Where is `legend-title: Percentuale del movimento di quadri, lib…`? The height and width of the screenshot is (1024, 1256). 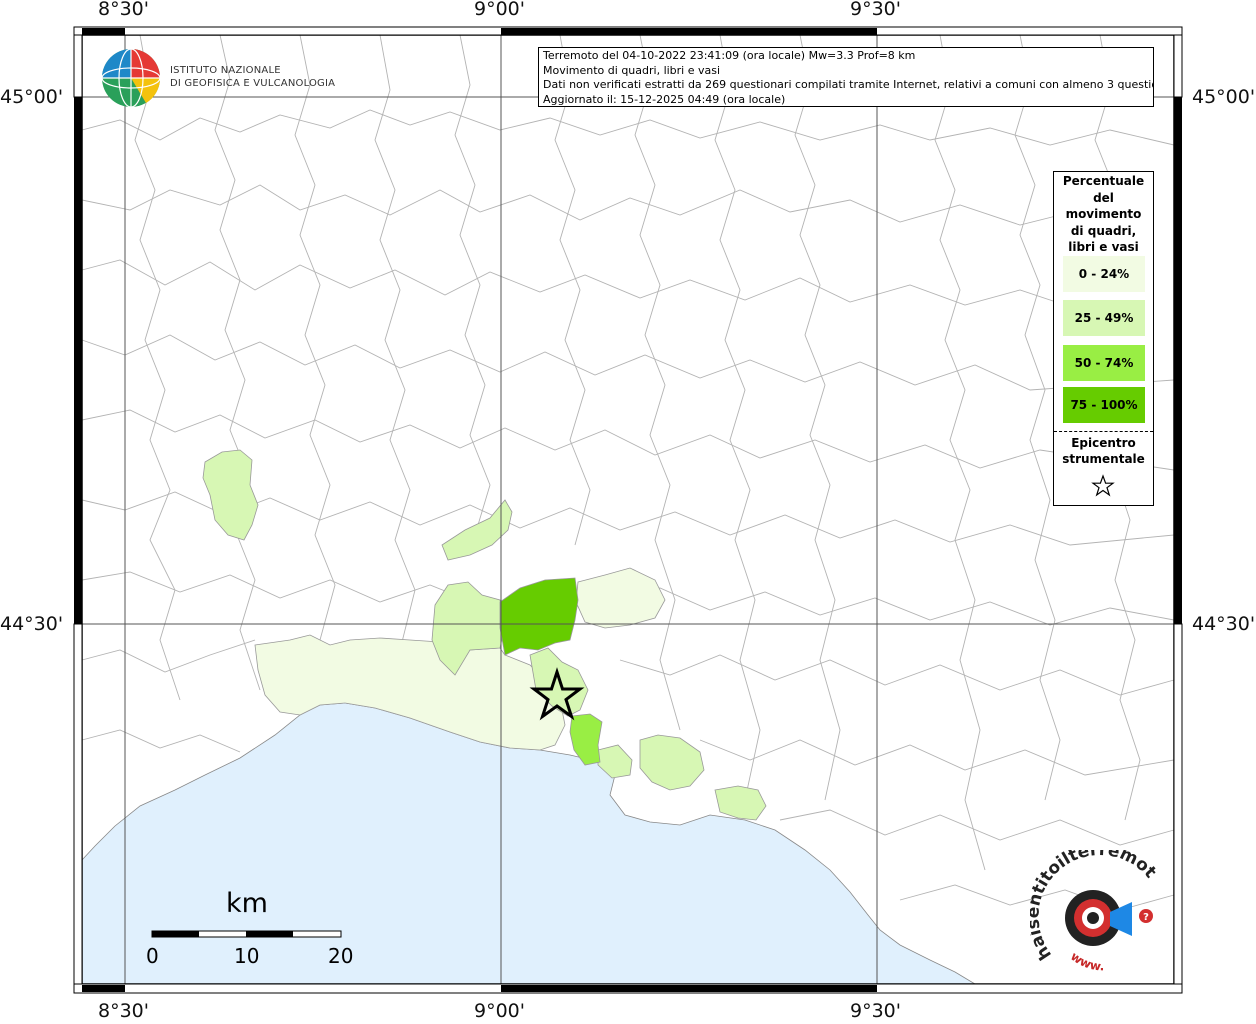 legend-title: Percentuale del movimento di quadri, lib… is located at coordinates (1103, 214).